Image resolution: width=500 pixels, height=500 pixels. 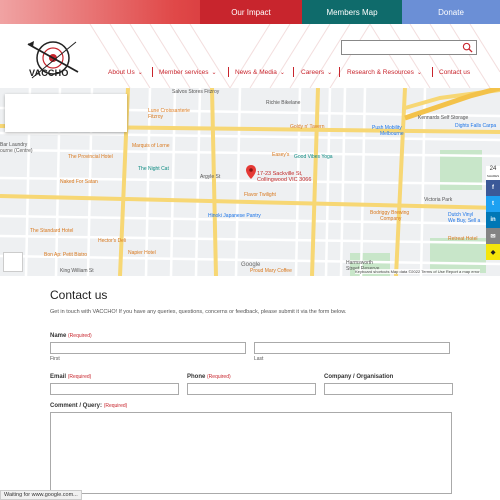 I want to click on map-label: Flavor Twilight, so click(x=260, y=195).